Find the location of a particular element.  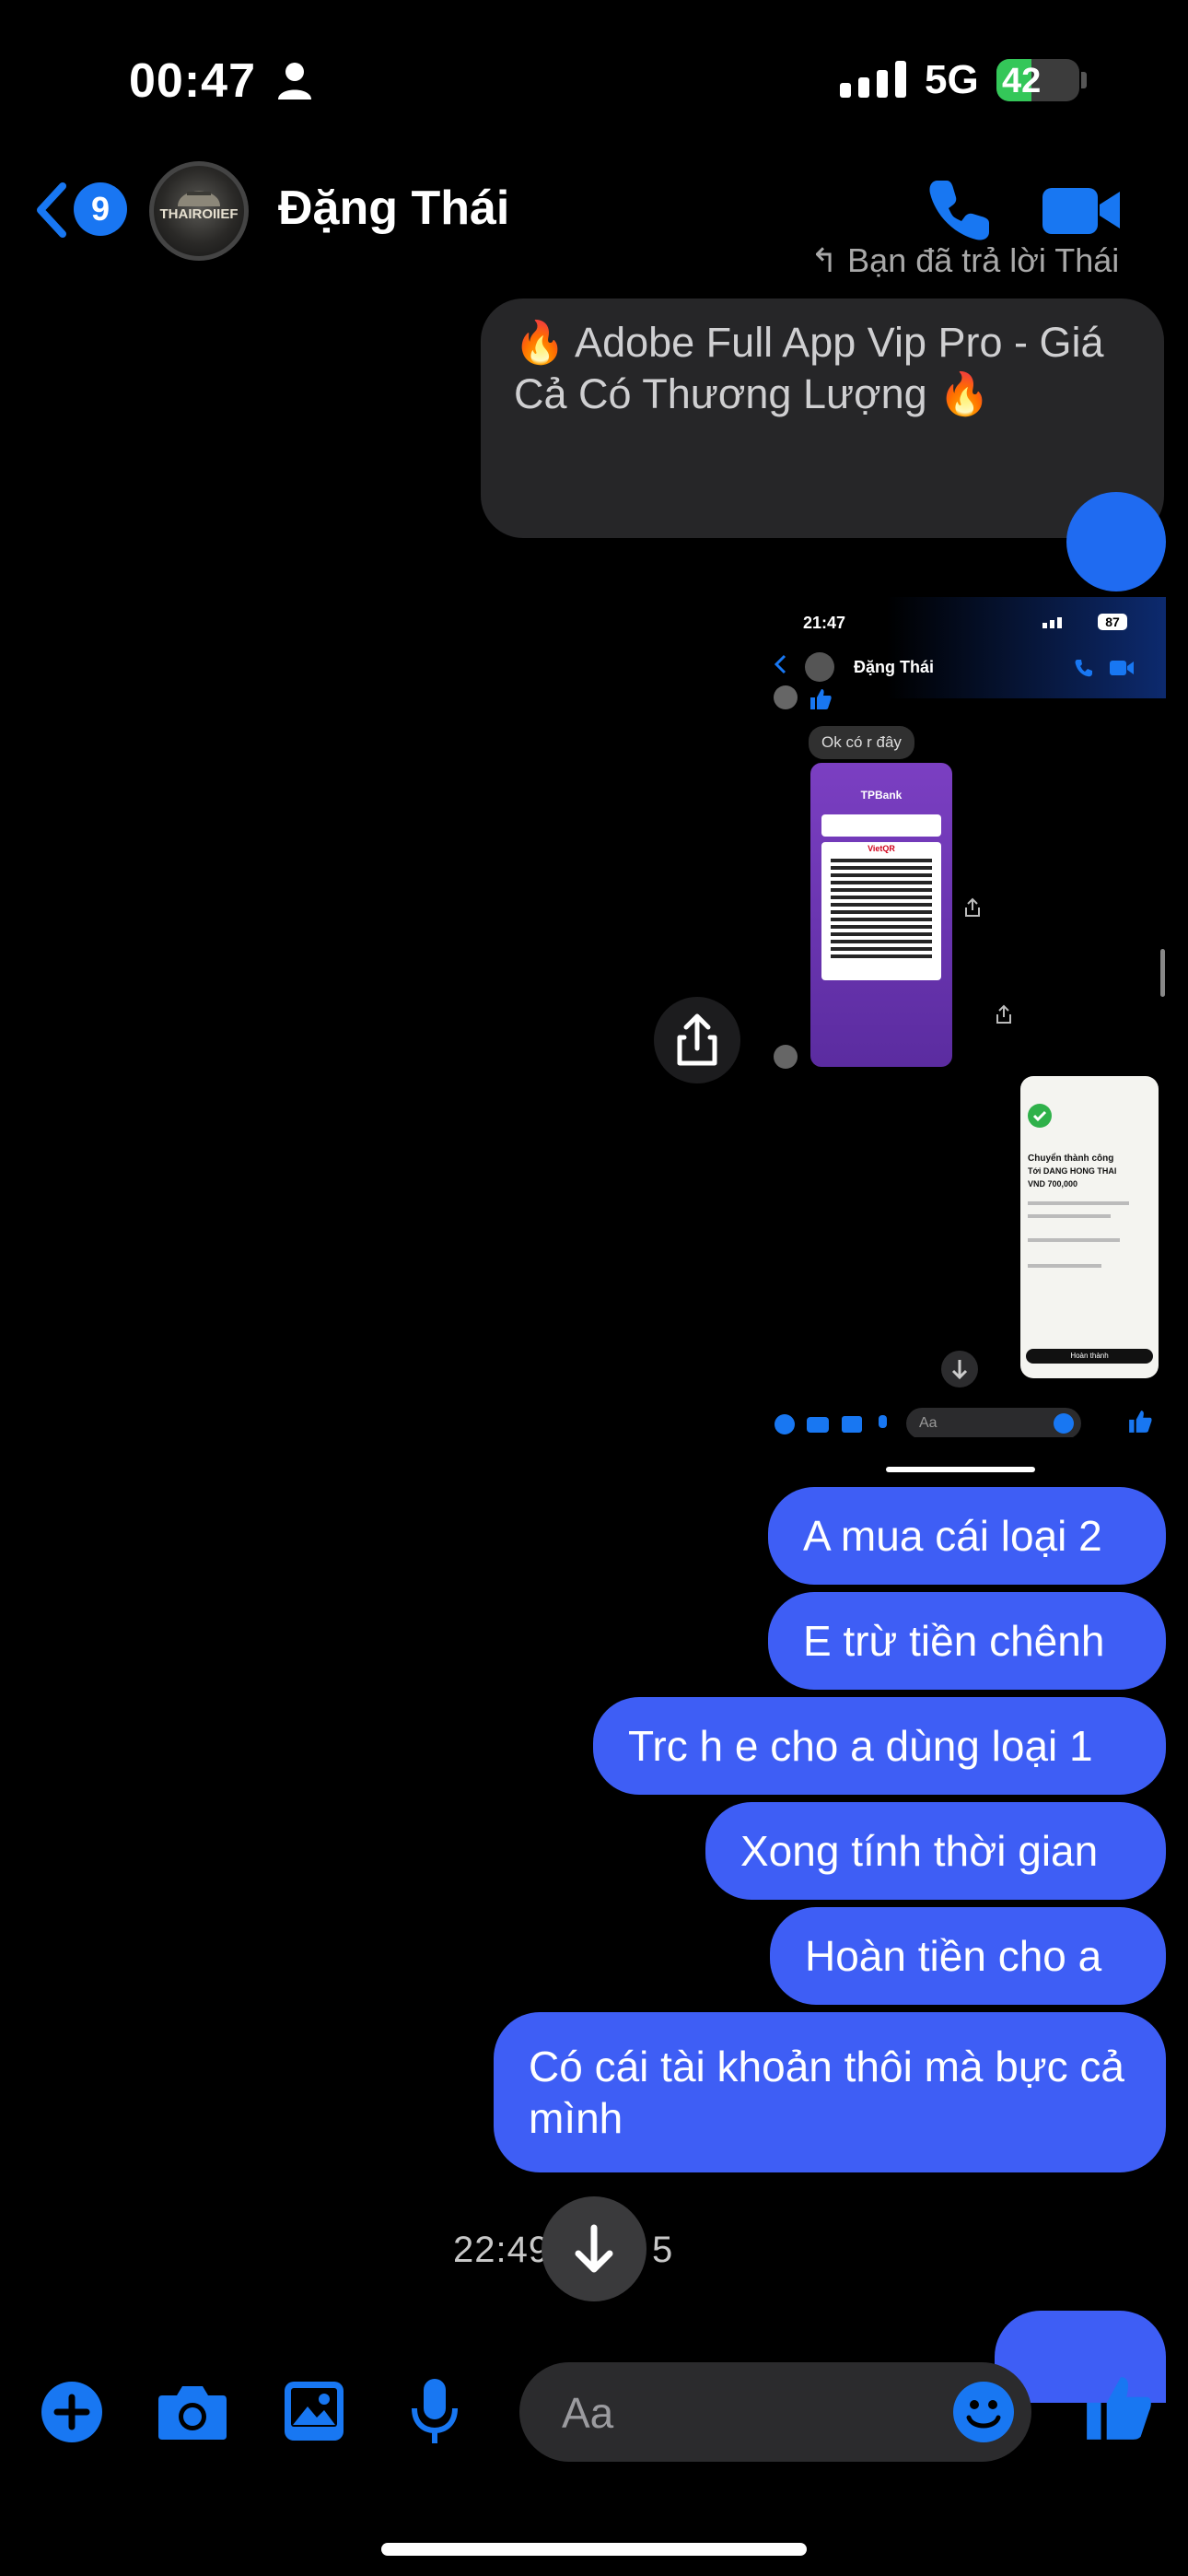

battery-icon: 42 is located at coordinates (1037, 80).